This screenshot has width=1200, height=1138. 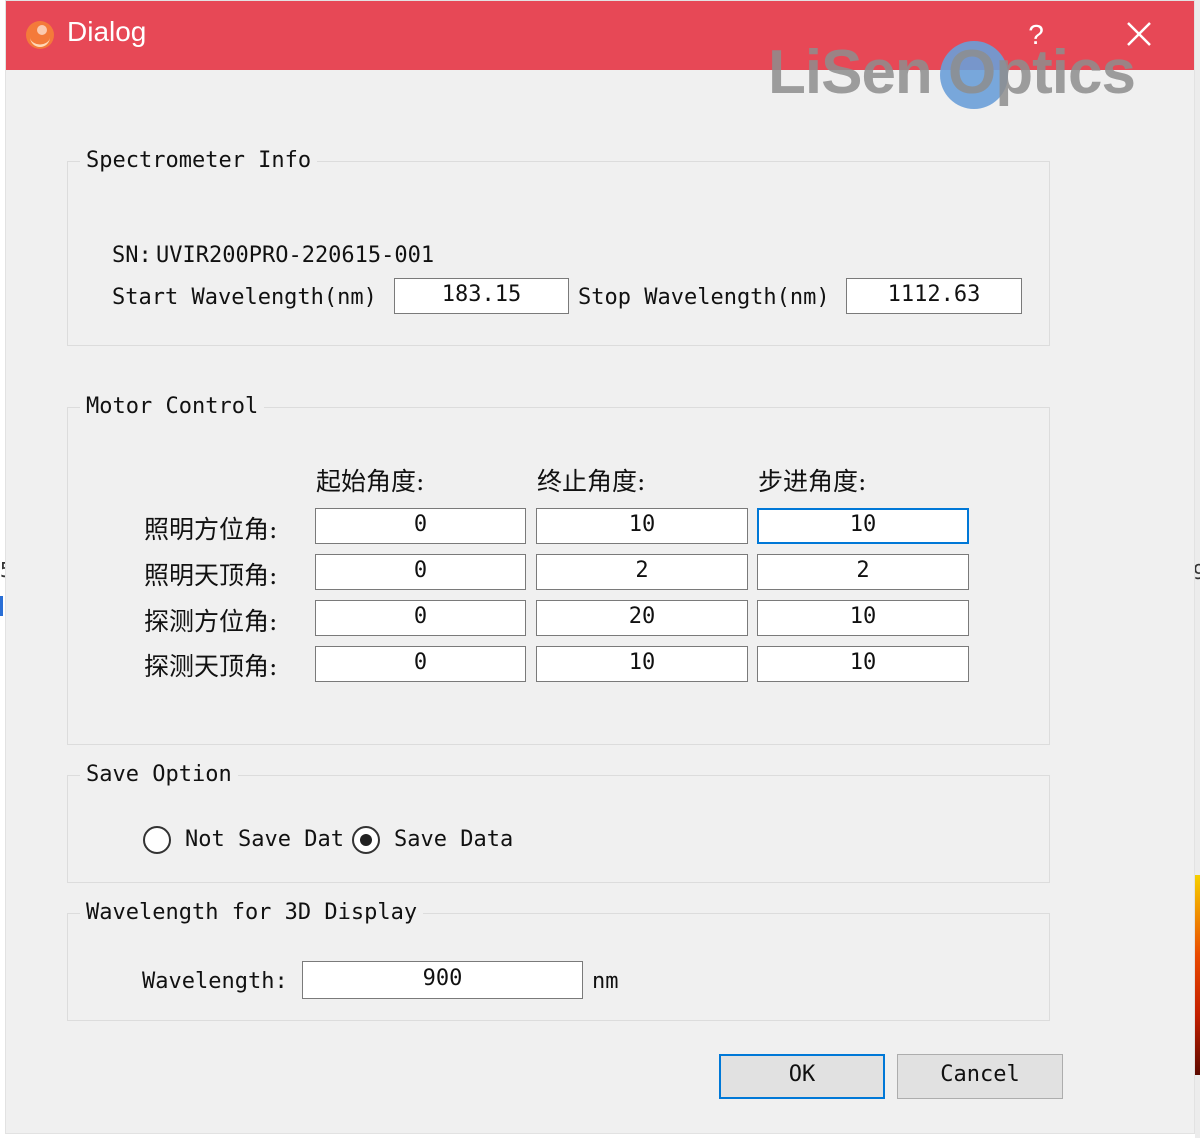 I want to click on detection-zenith-step-field: 10, so click(x=863, y=664).